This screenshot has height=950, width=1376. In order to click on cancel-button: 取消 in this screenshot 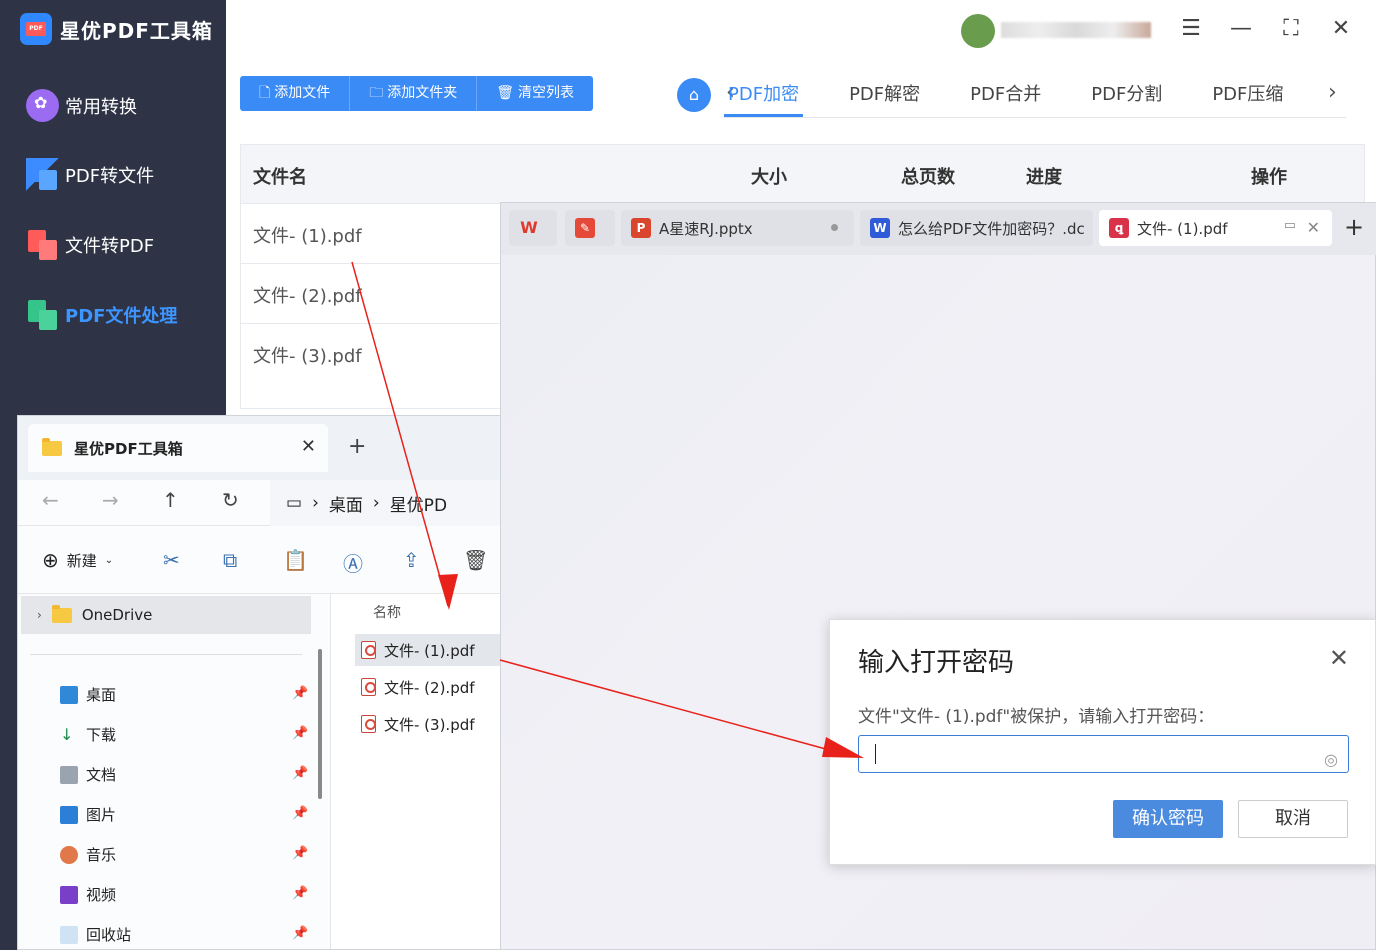, I will do `click(1293, 819)`.